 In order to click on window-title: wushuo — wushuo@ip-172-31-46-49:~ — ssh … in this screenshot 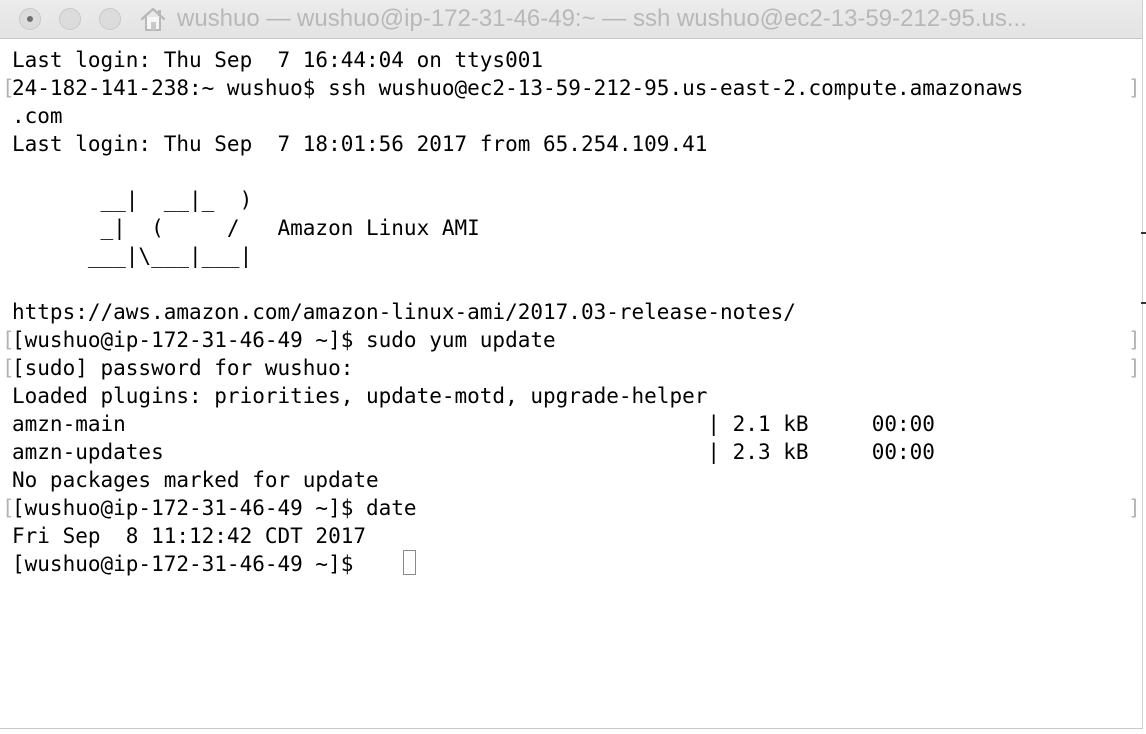, I will do `click(602, 18)`.